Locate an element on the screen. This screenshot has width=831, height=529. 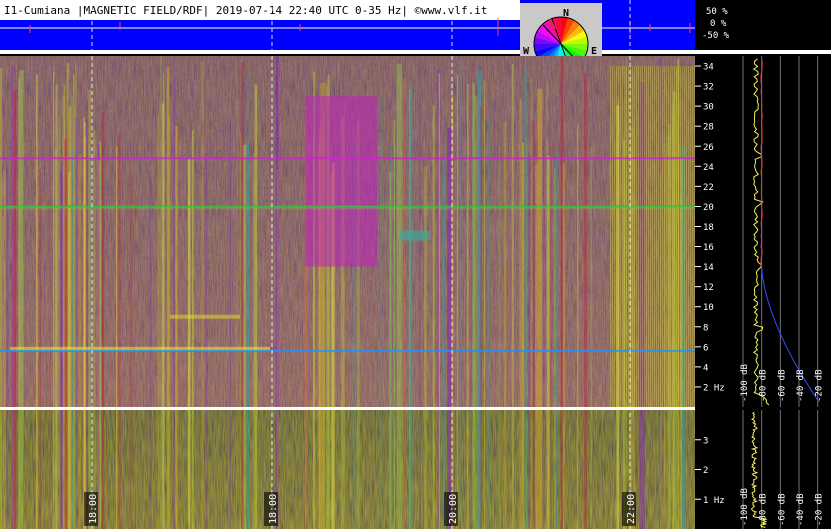
frequency-tick-label: 2 Hz is located at coordinates (714, 388).